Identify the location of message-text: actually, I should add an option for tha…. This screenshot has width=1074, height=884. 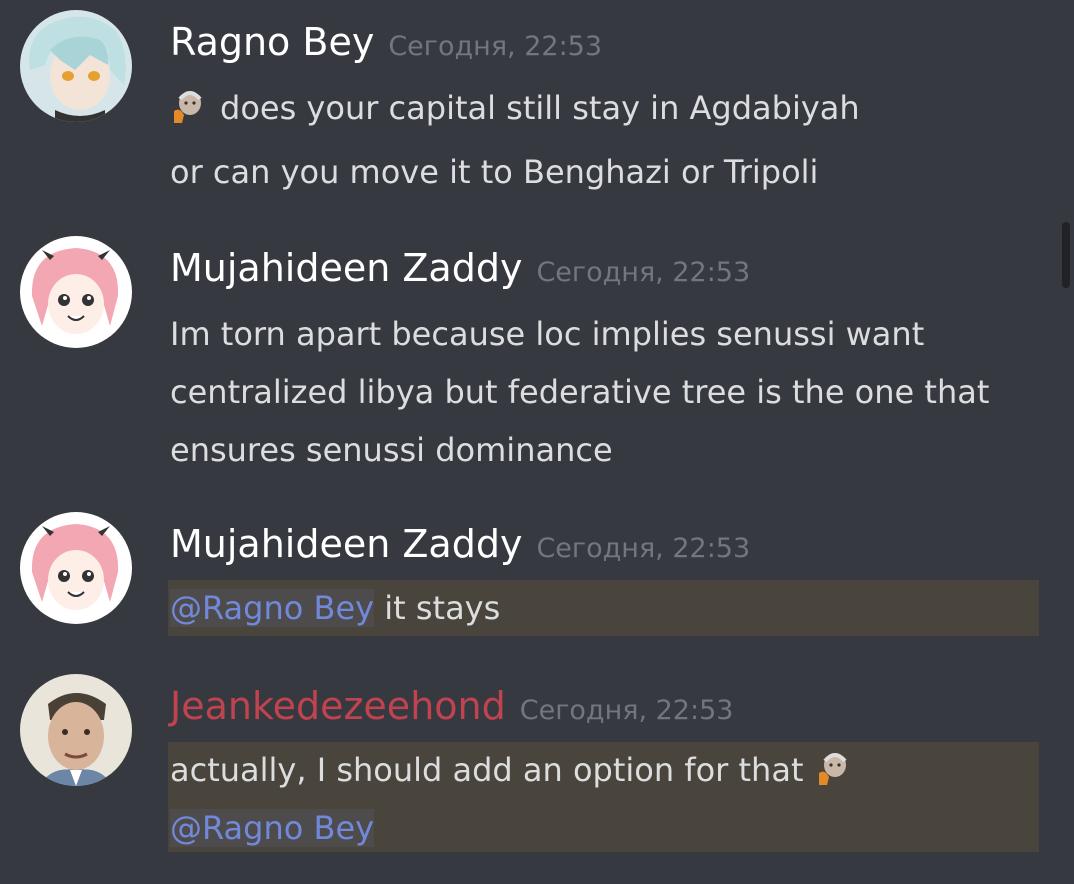
(487, 770).